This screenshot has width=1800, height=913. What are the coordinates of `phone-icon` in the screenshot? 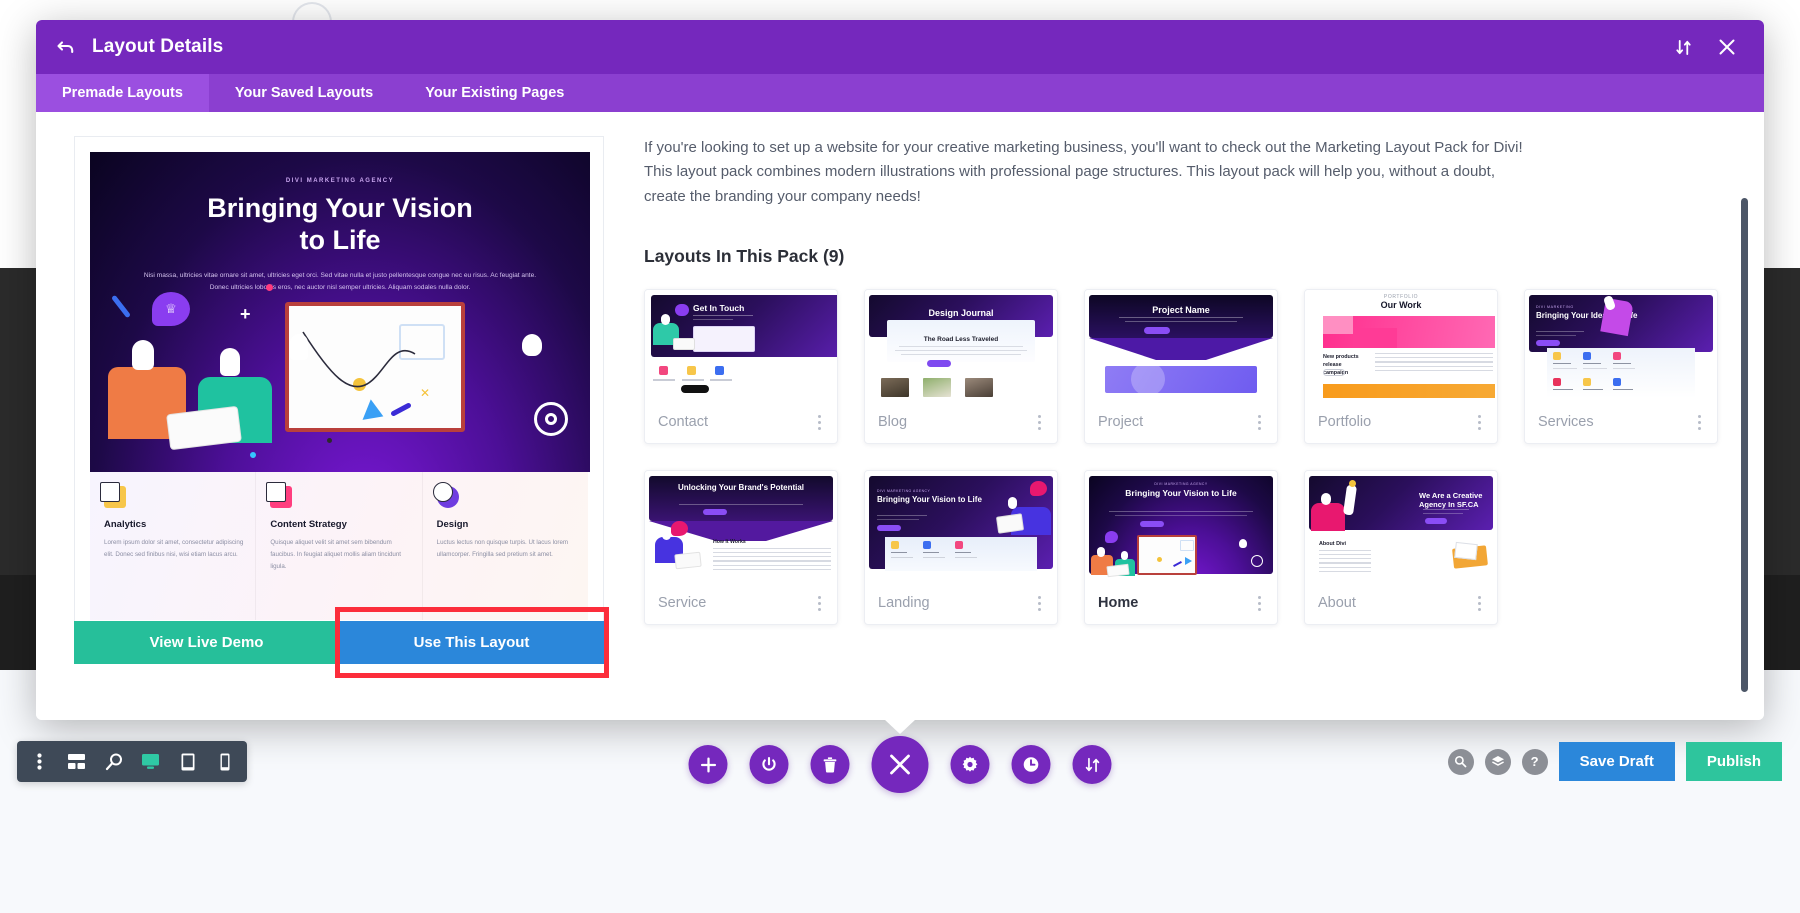 It's located at (224, 761).